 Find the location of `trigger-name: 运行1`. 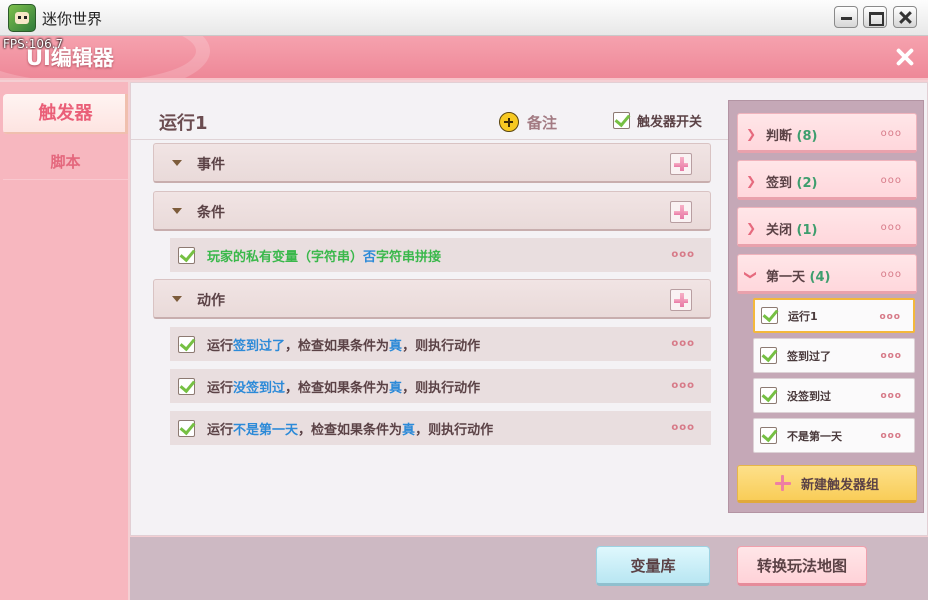

trigger-name: 运行1 is located at coordinates (183, 123).